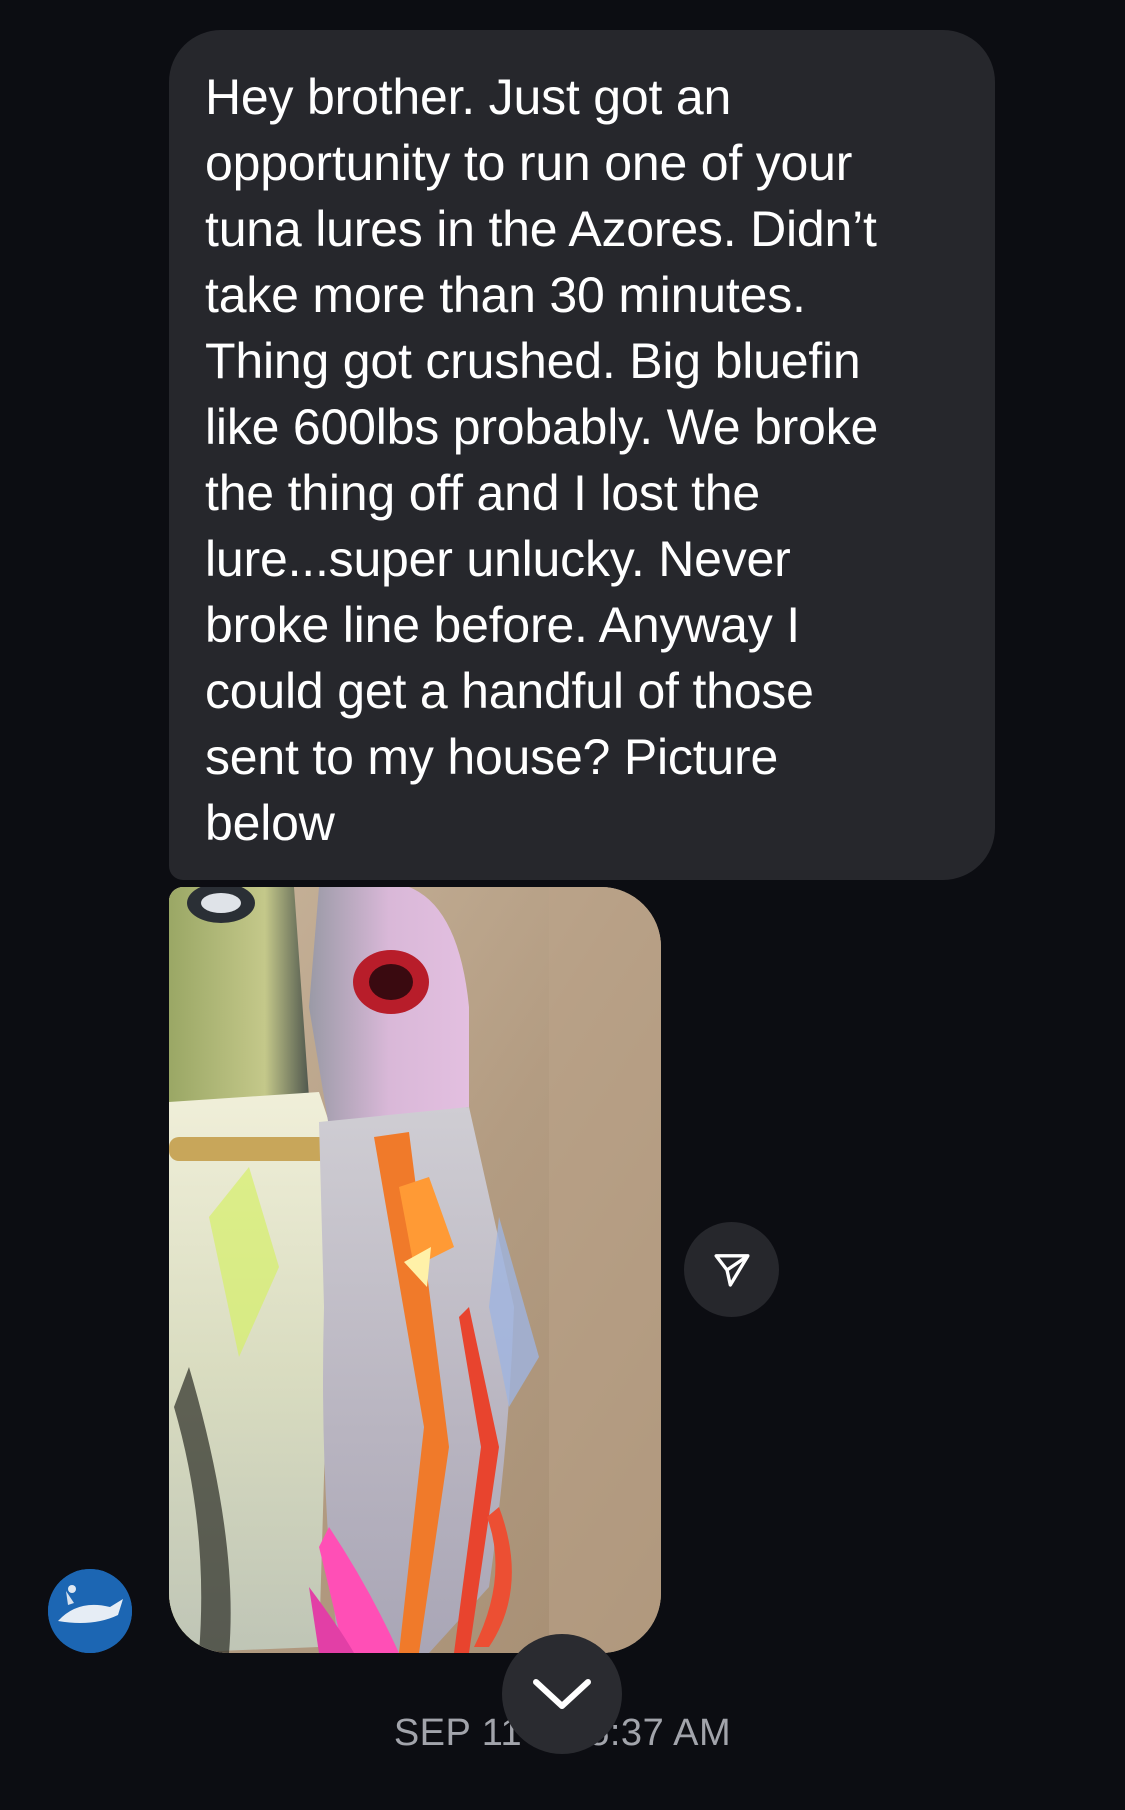  I want to click on chevron-down-icon, so click(562, 1694).